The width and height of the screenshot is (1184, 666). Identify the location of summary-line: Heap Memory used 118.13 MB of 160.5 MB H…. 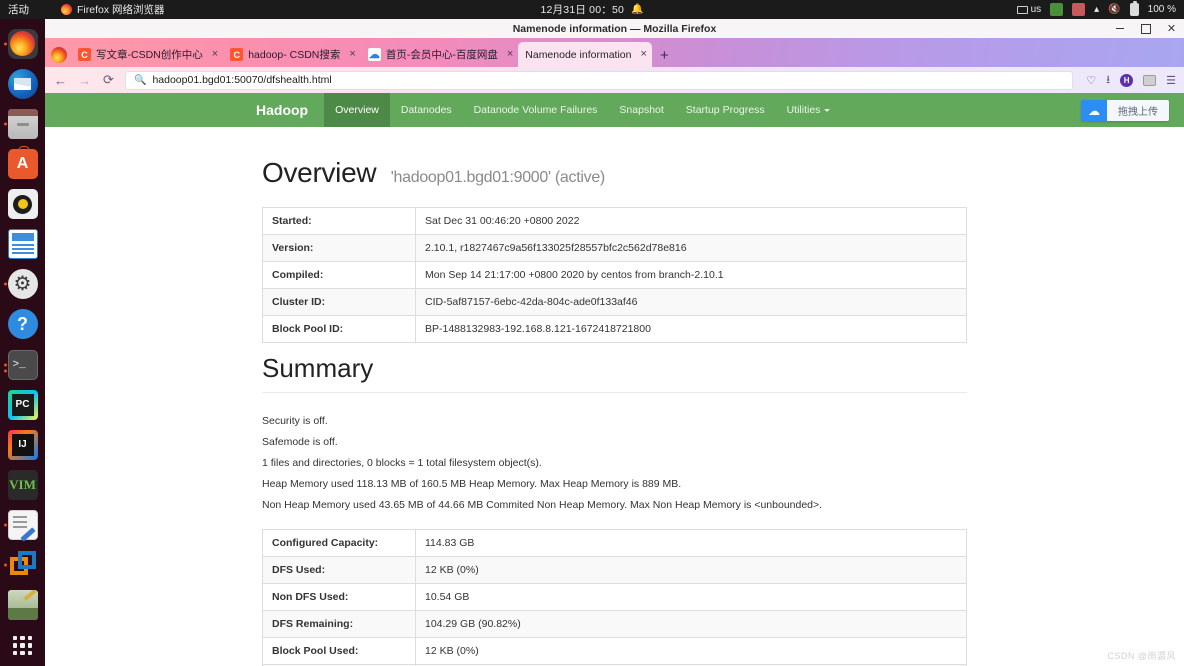
(472, 484).